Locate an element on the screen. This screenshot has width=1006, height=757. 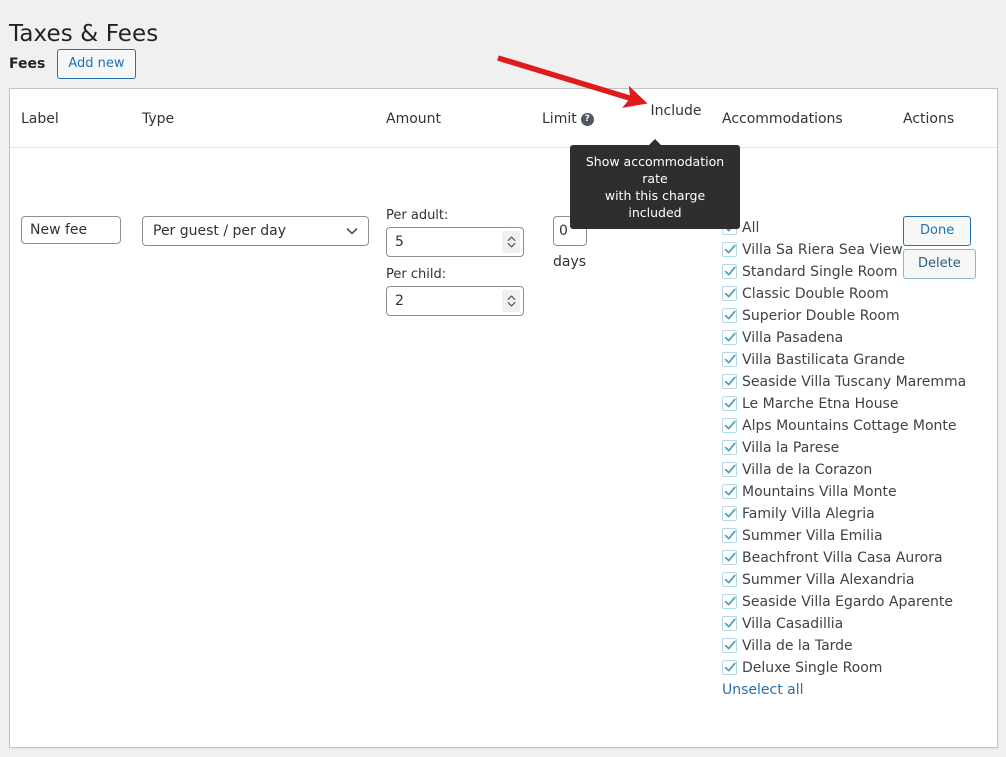
done-button: Done is located at coordinates (937, 231).